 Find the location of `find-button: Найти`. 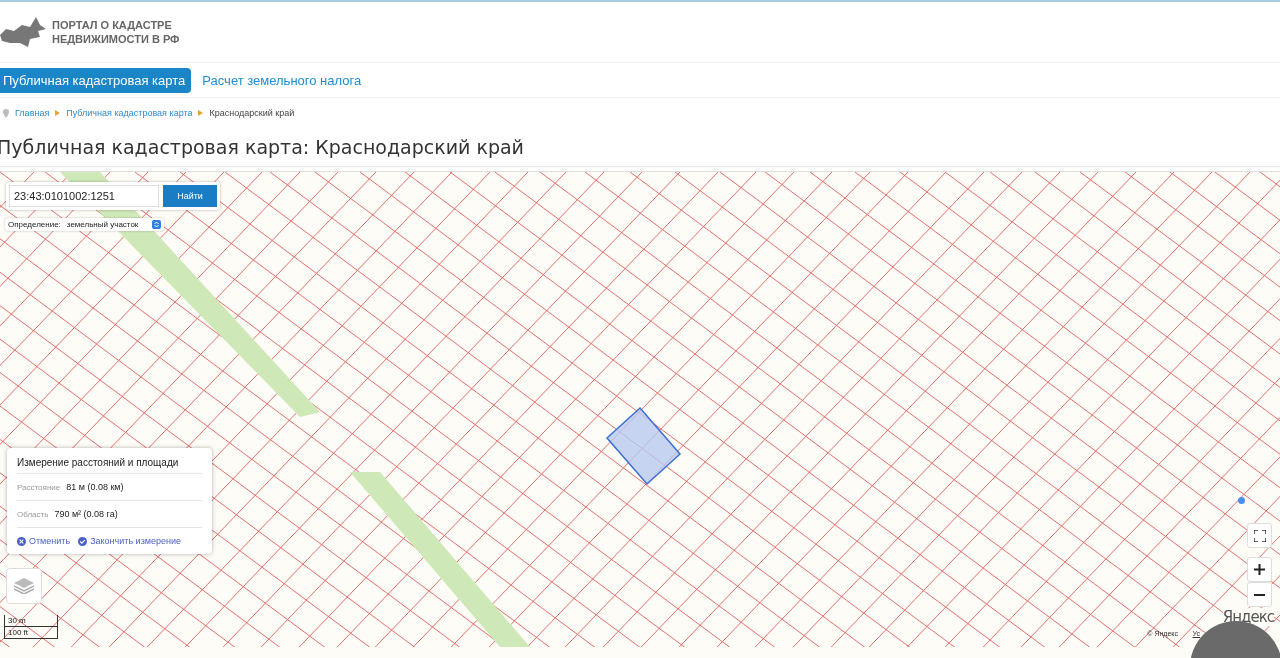

find-button: Найти is located at coordinates (190, 196).